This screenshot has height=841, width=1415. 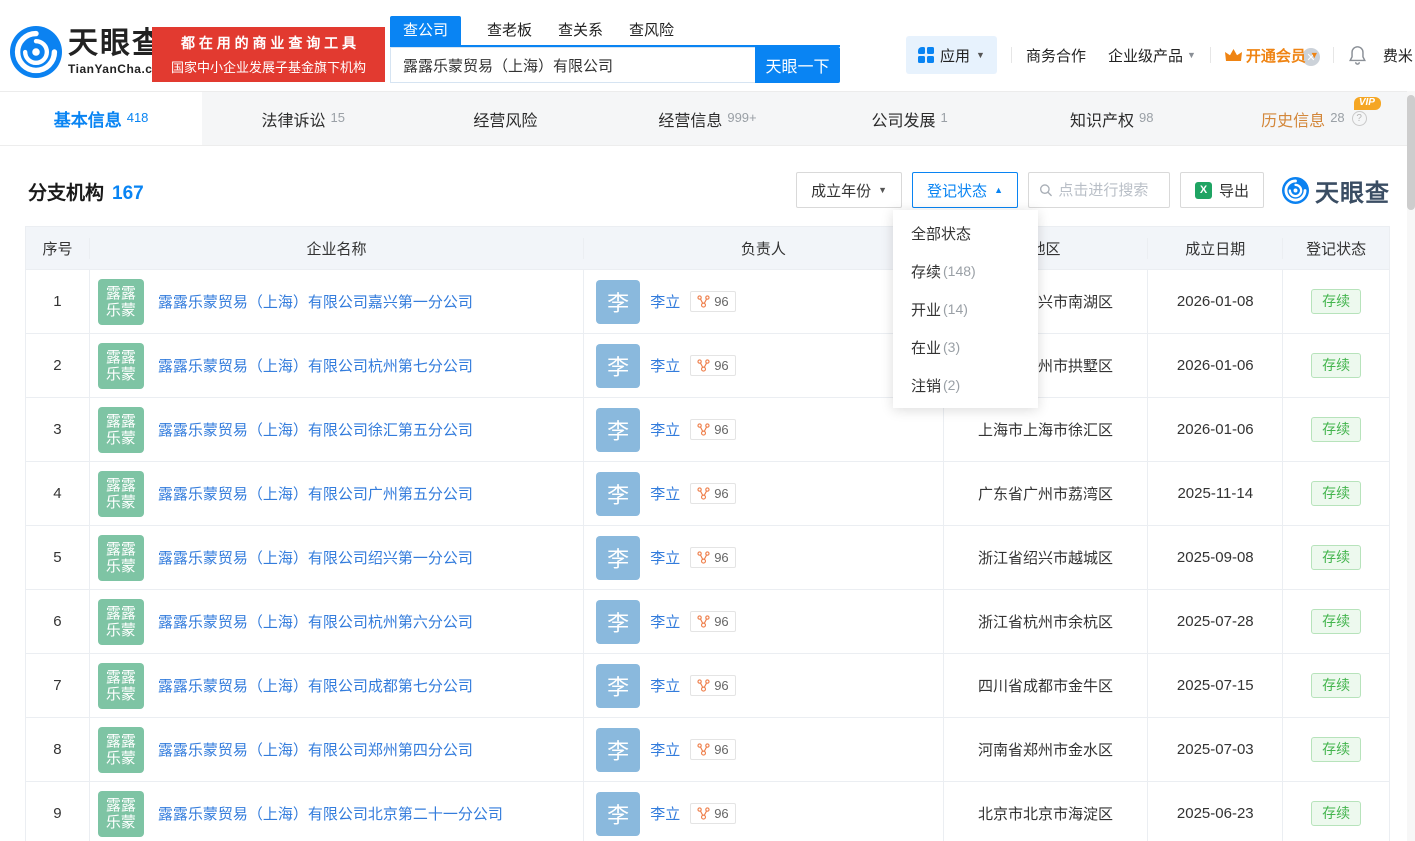 I want to click on search-tab-boss: 查老板, so click(x=509, y=30).